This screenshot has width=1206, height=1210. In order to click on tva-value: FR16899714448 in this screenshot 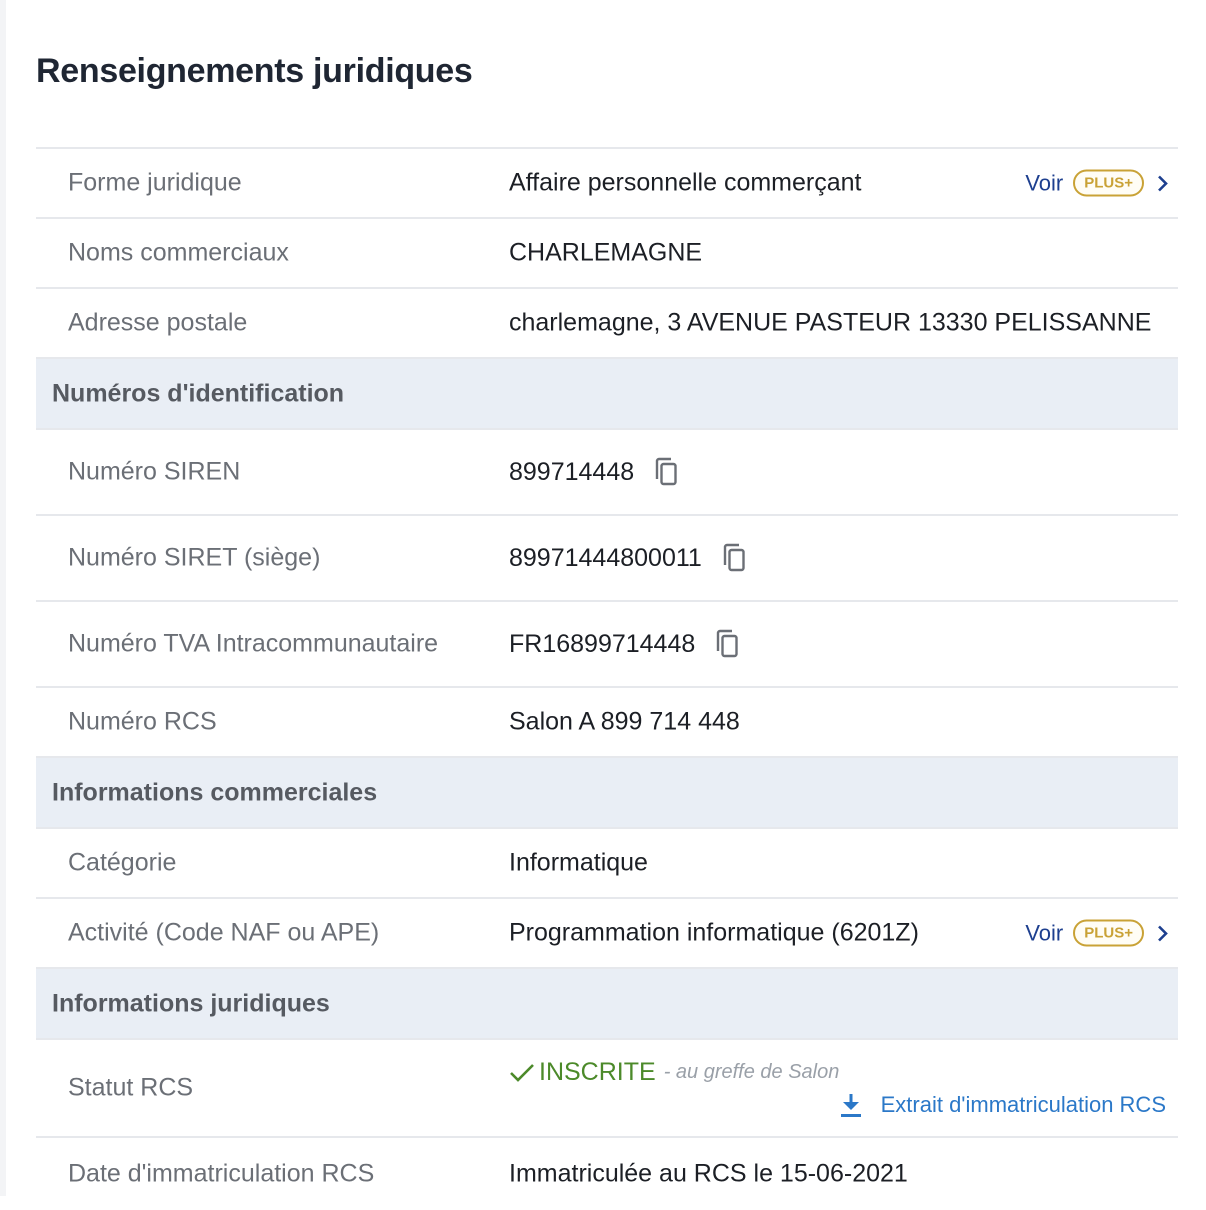, I will do `click(602, 643)`.